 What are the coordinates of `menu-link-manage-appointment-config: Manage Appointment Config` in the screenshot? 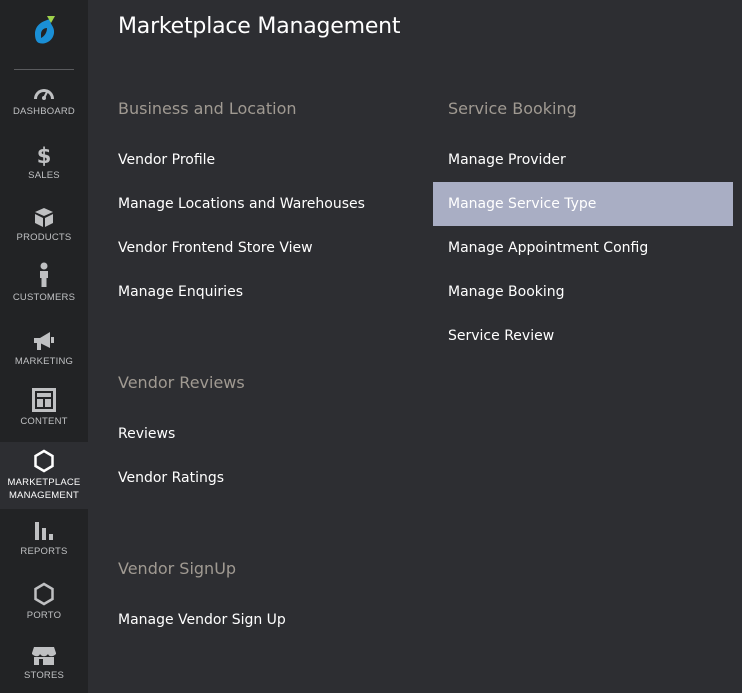 It's located at (540, 248).